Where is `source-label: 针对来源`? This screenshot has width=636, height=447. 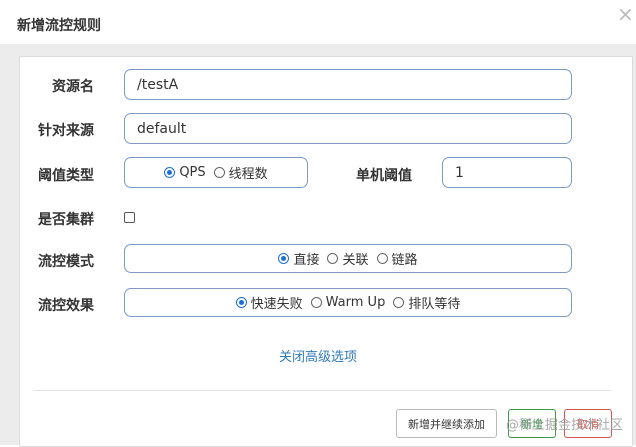
source-label: 针对来源 is located at coordinates (66, 131).